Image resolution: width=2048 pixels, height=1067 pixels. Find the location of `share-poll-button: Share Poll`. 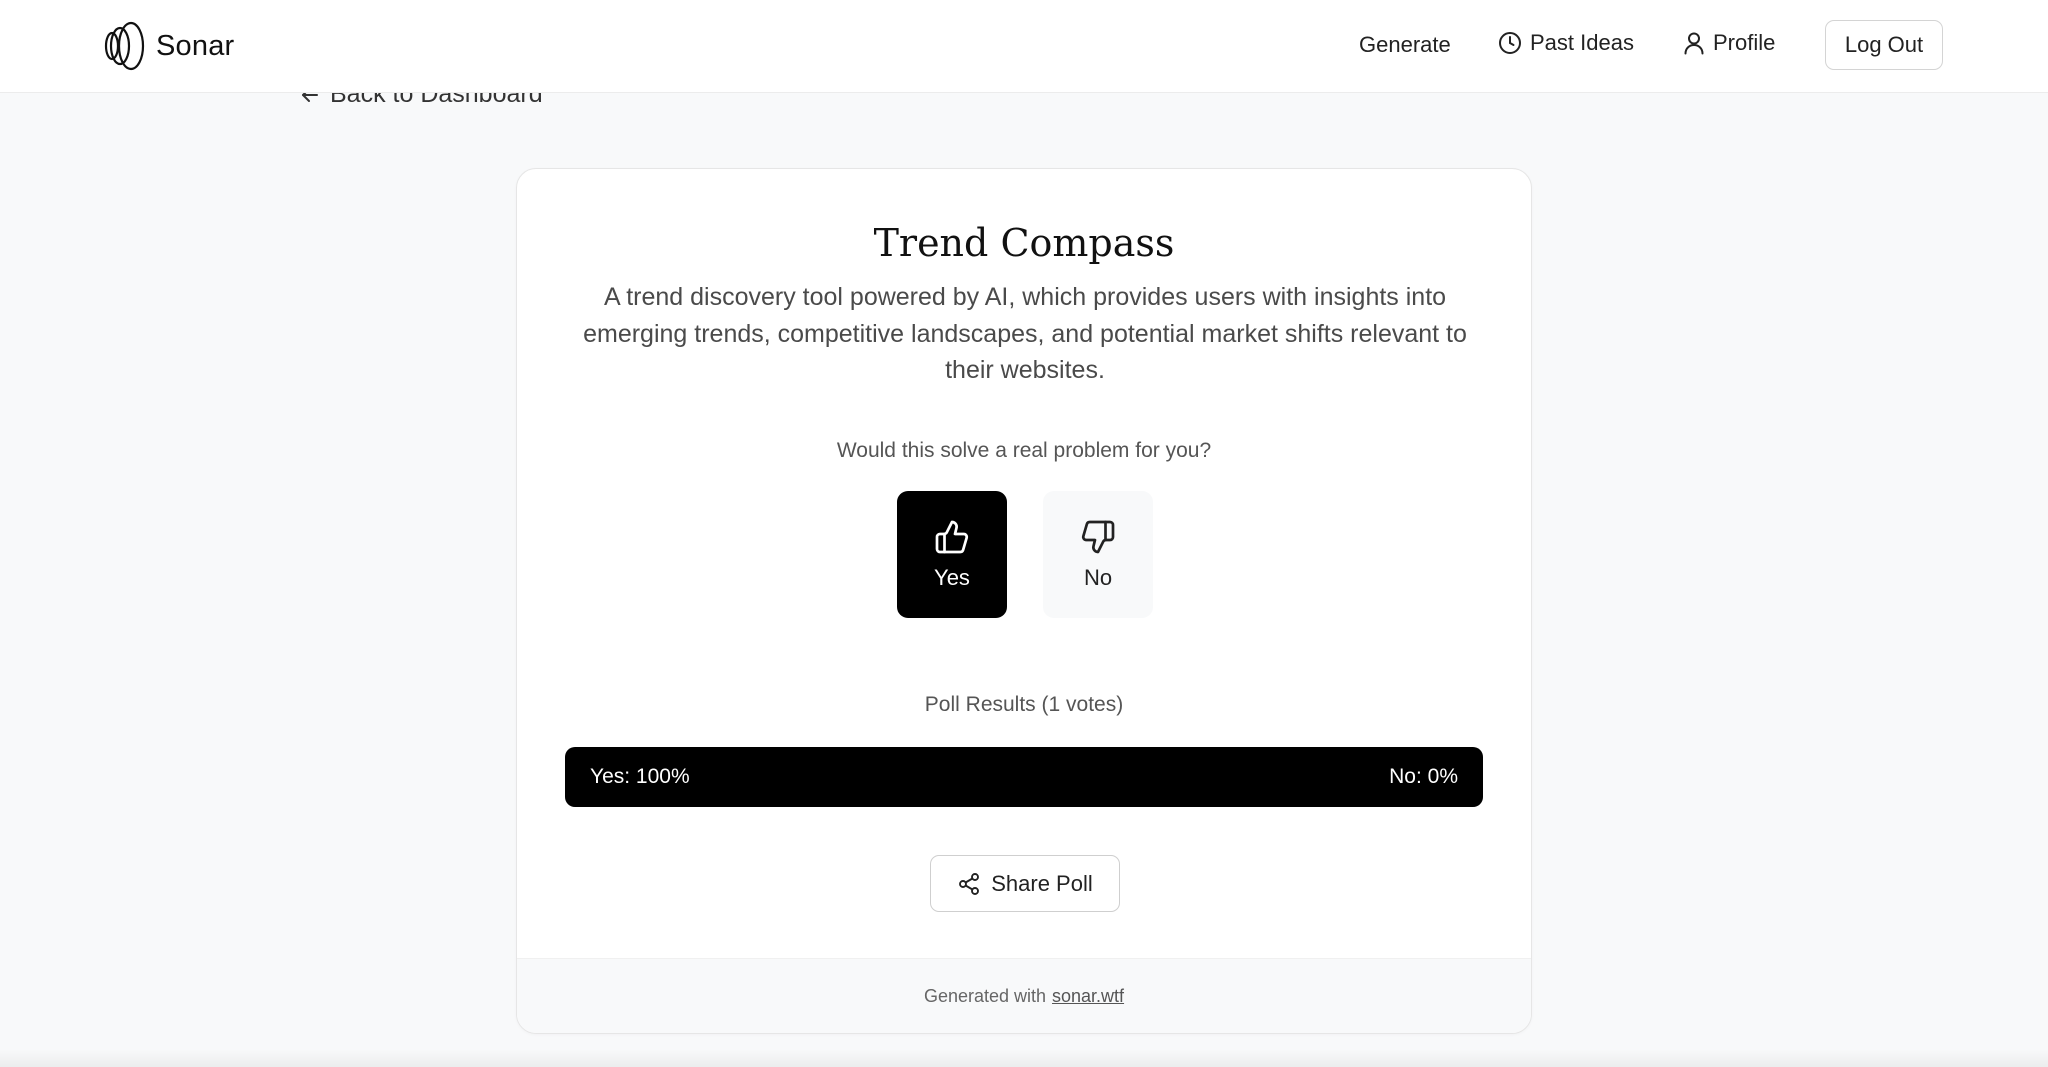

share-poll-button: Share Poll is located at coordinates (1025, 883).